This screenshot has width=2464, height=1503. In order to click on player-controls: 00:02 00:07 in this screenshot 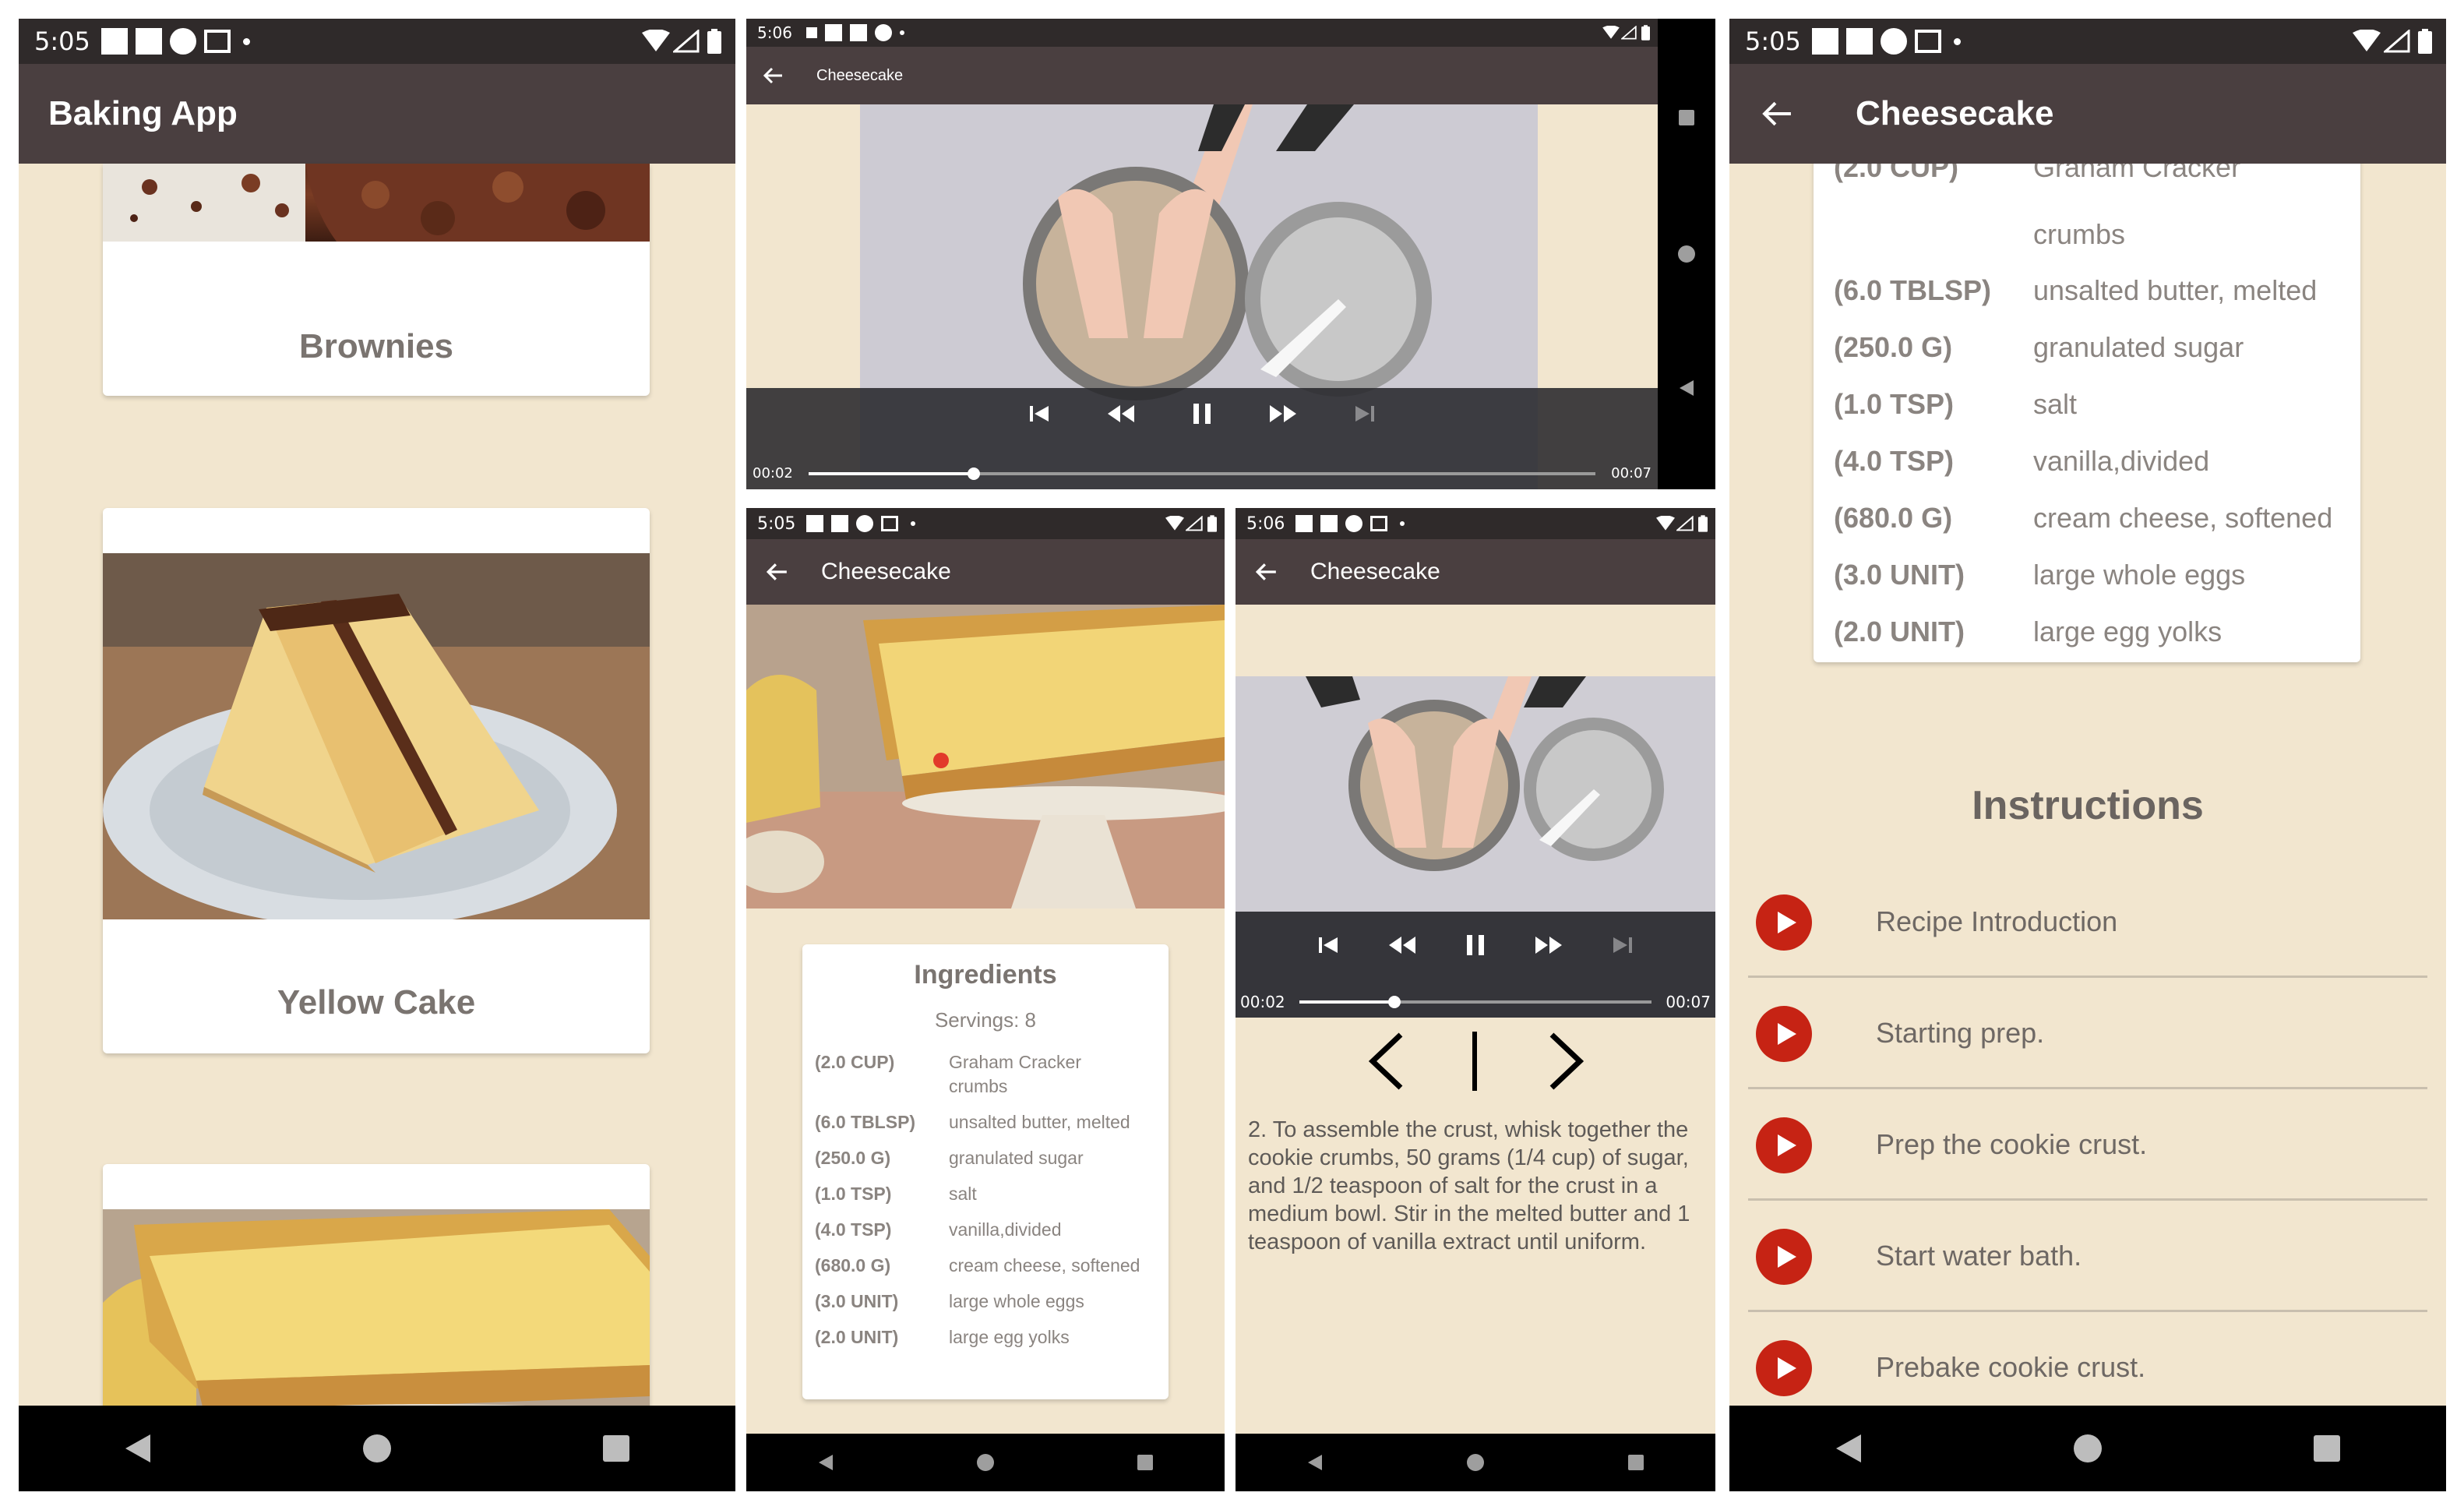, I will do `click(1475, 965)`.